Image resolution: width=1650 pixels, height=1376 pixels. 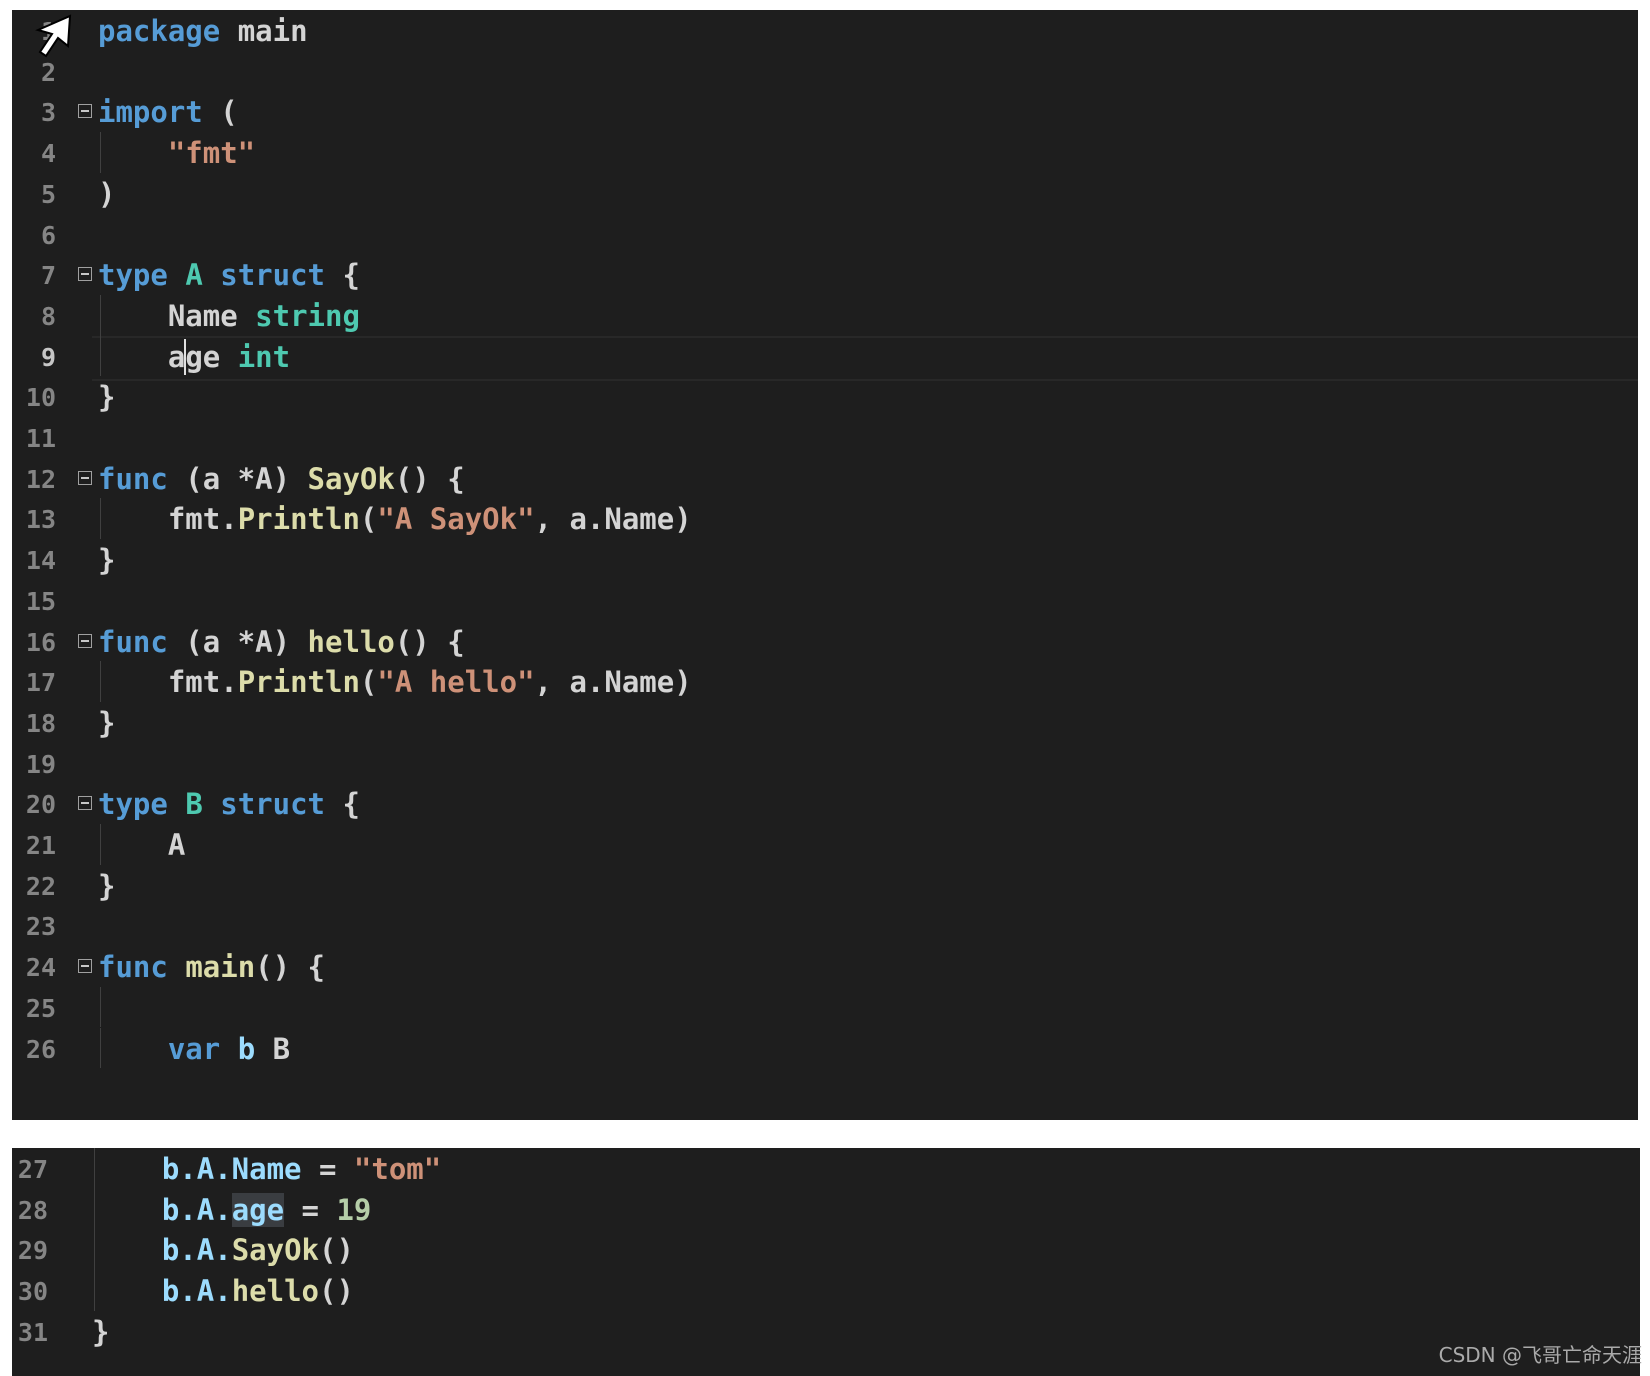 What do you see at coordinates (825, 275) in the screenshot?
I see `code-line: 7 type A struct {` at bounding box center [825, 275].